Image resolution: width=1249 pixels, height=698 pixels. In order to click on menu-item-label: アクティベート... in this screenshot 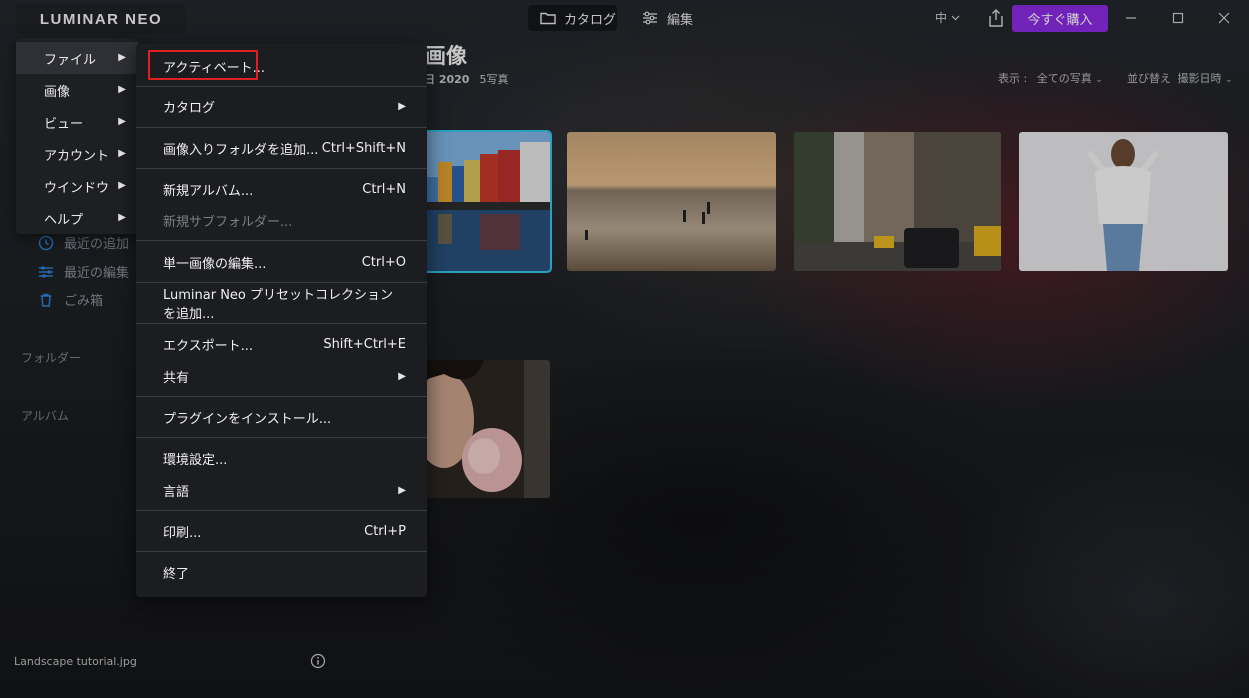, I will do `click(214, 68)`.